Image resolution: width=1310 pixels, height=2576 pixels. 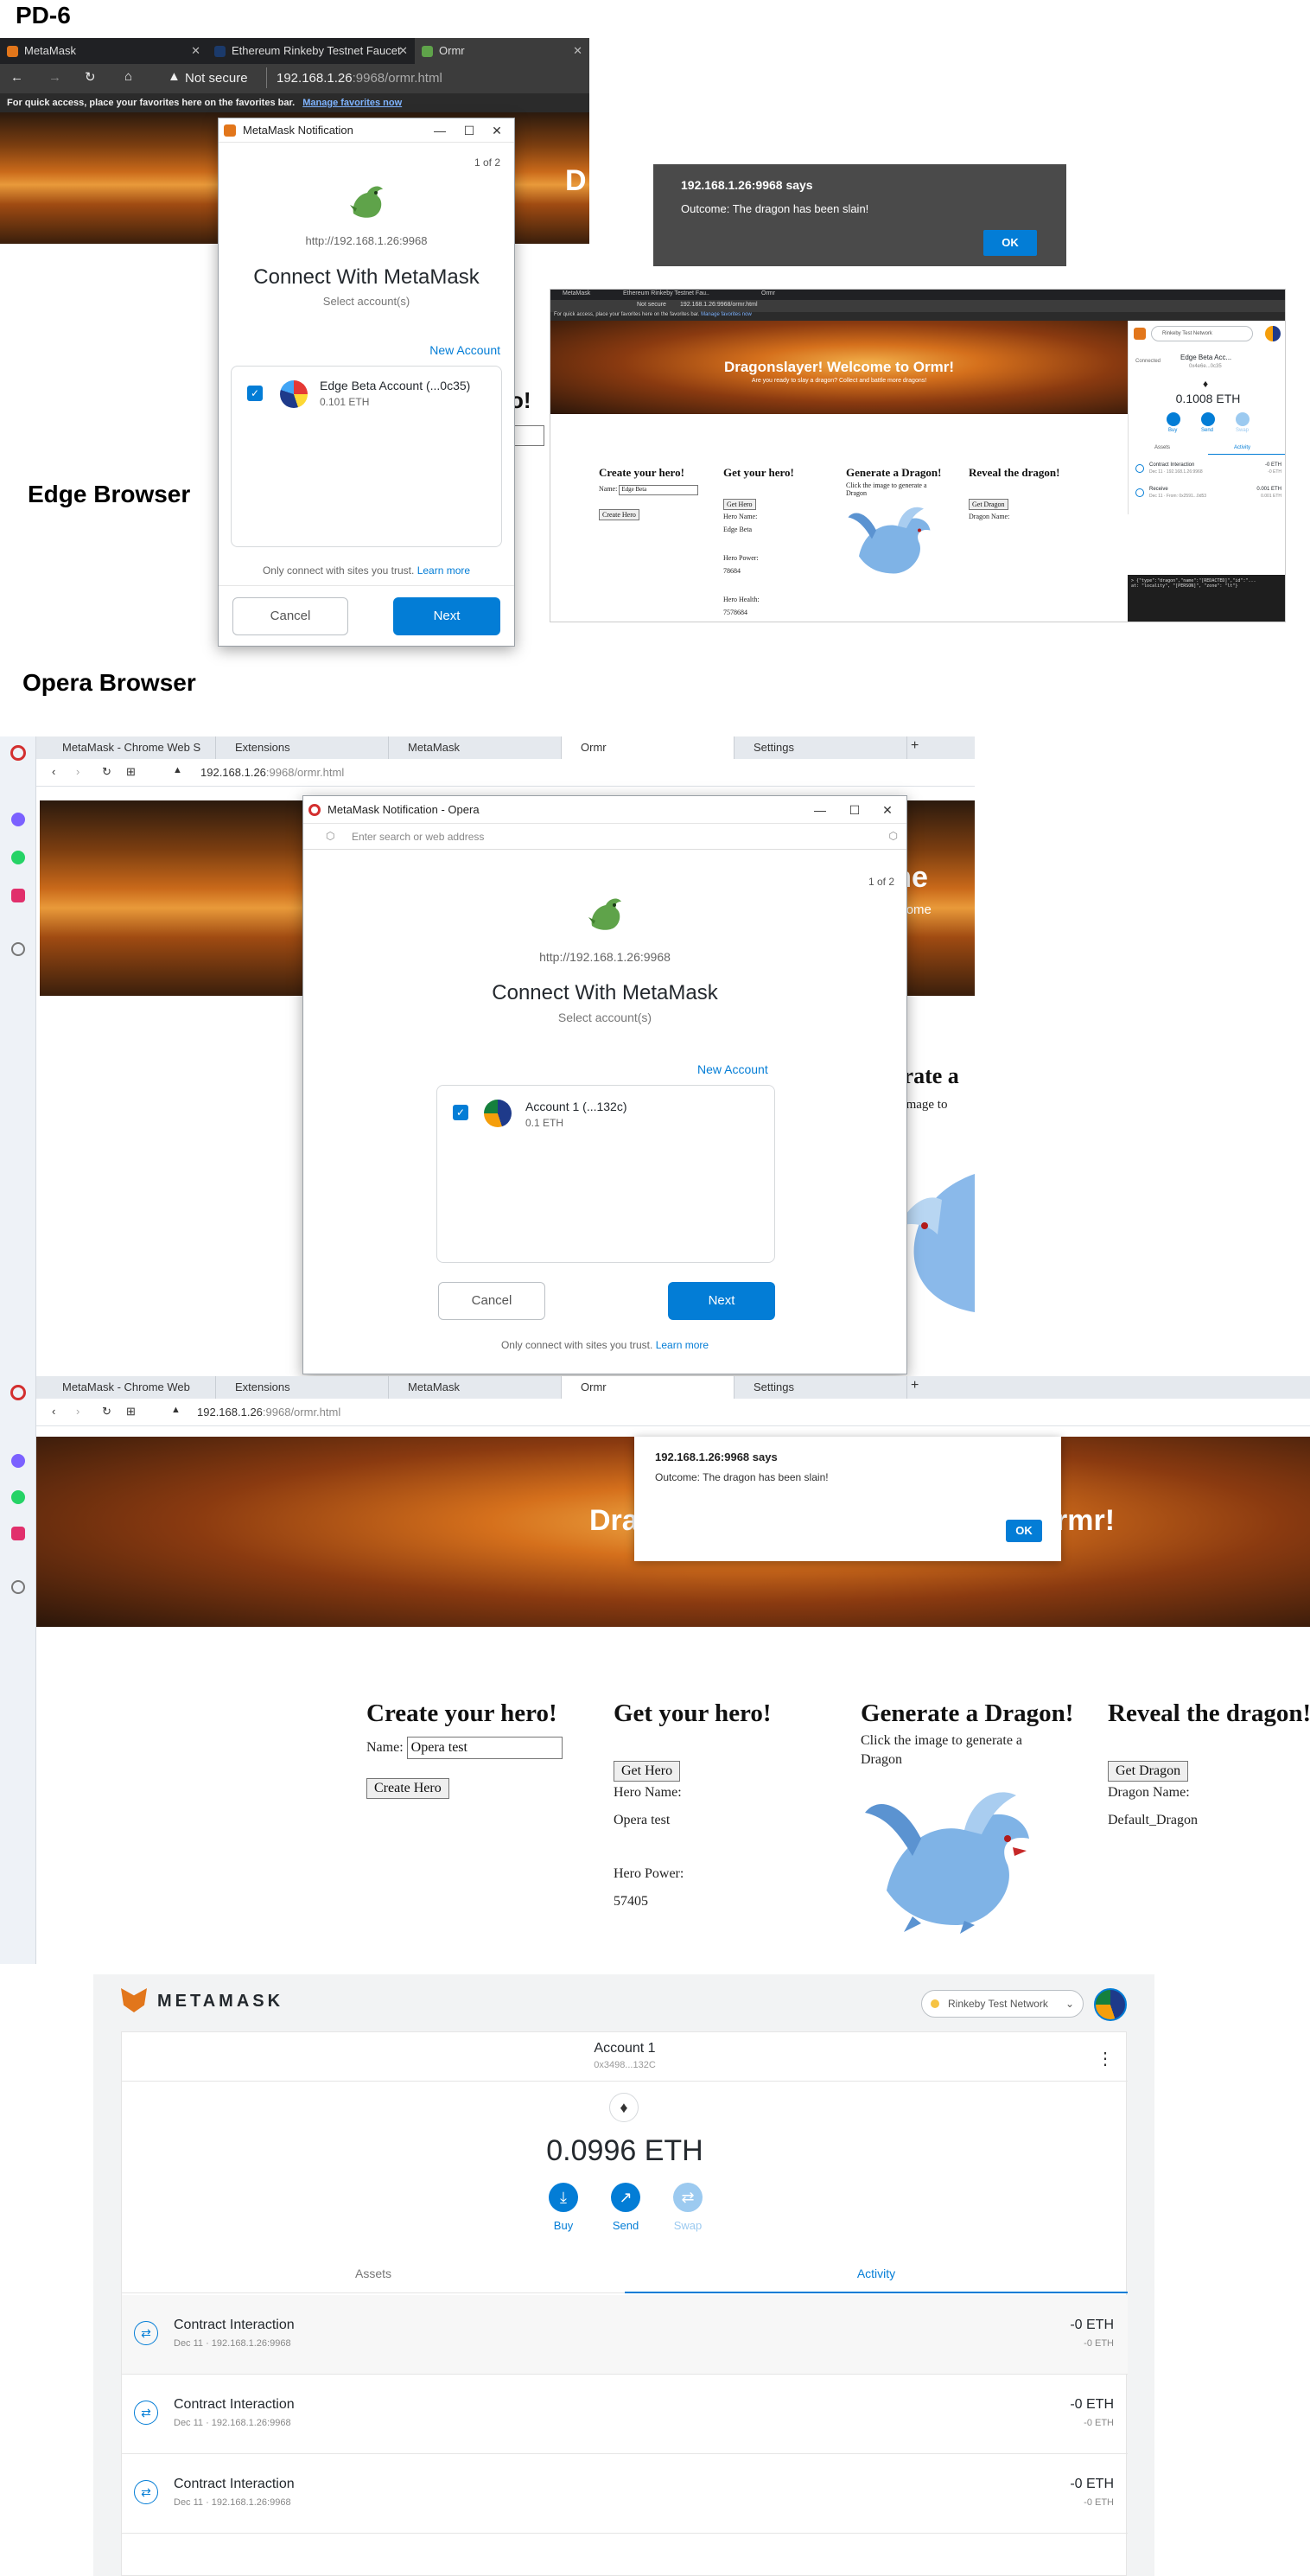 I want to click on account-checkbox: ✓, so click(x=460, y=1112).